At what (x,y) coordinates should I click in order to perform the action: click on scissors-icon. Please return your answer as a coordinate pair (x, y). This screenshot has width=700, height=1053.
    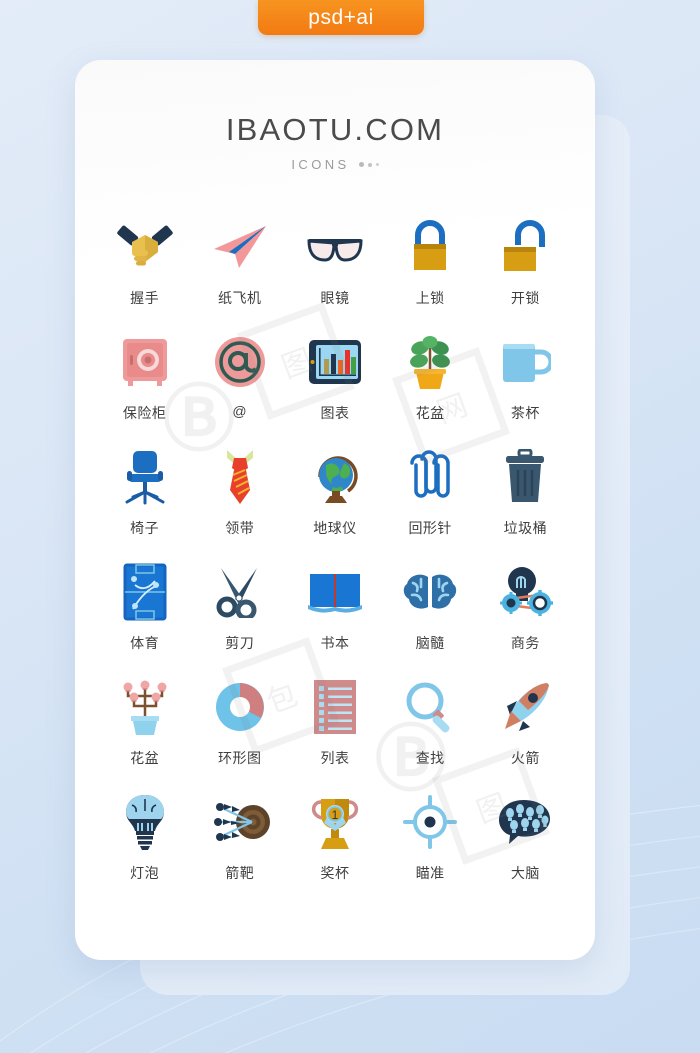
    Looking at the image, I should click on (240, 592).